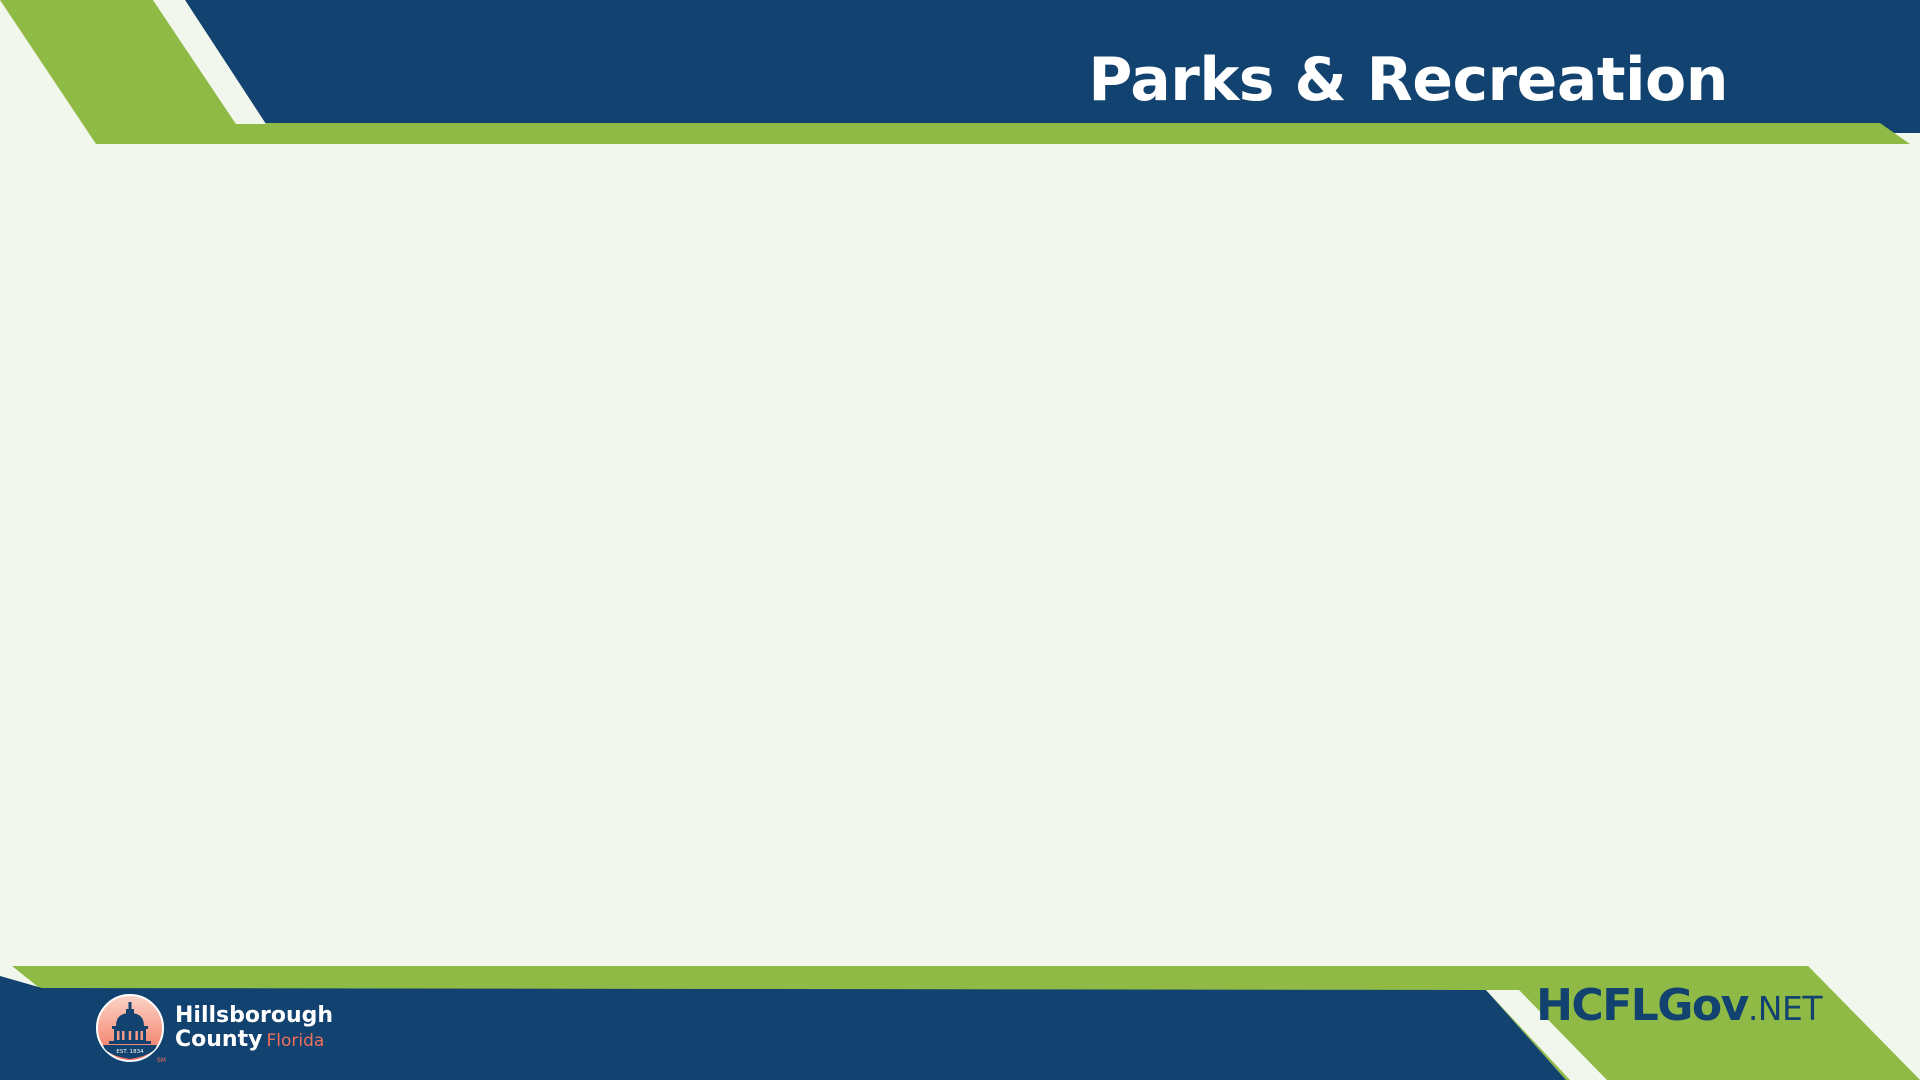 The height and width of the screenshot is (1080, 1920). Describe the element at coordinates (1642, 1005) in the screenshot. I see `website-main: HCFLGov` at that location.